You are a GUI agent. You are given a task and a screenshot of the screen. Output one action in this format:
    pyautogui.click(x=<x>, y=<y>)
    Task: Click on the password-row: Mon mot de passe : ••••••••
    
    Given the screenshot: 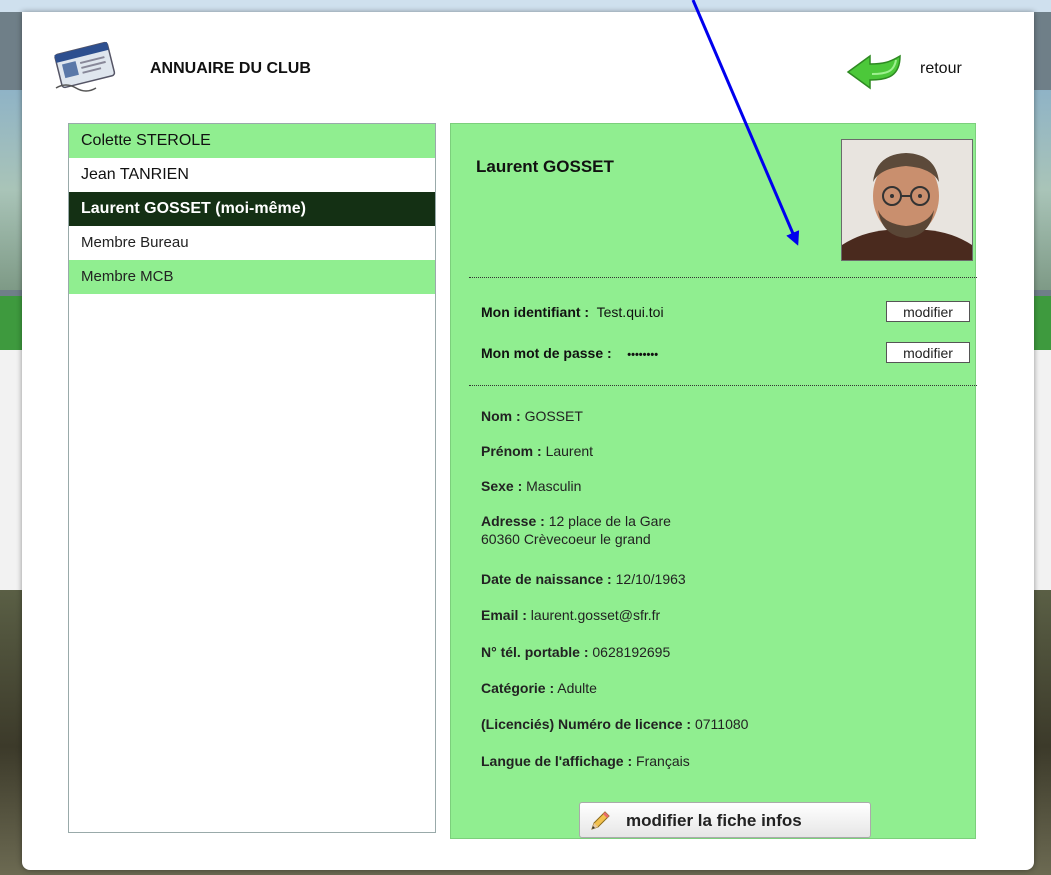 What is the action you would take?
    pyautogui.click(x=569, y=353)
    